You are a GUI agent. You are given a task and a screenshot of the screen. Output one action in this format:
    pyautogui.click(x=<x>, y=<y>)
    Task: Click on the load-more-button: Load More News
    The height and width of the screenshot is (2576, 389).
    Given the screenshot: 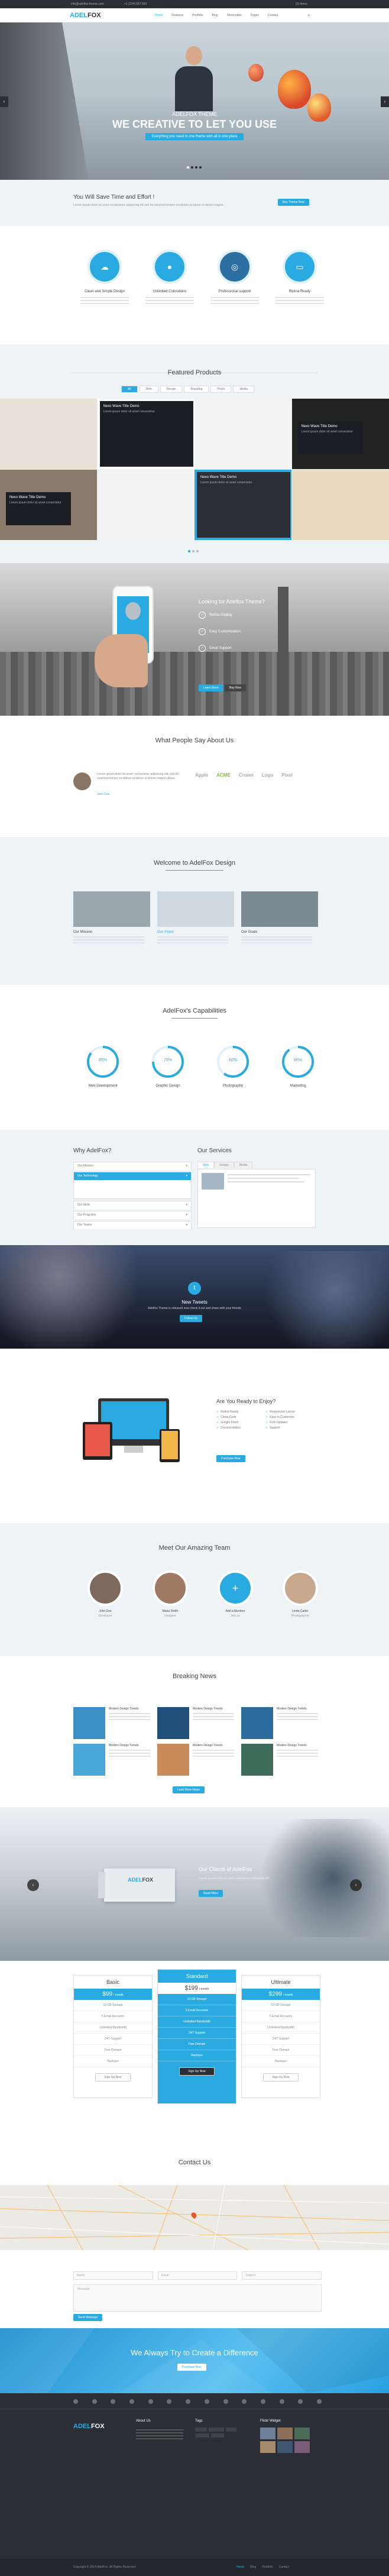 What is the action you would take?
    pyautogui.click(x=189, y=1789)
    